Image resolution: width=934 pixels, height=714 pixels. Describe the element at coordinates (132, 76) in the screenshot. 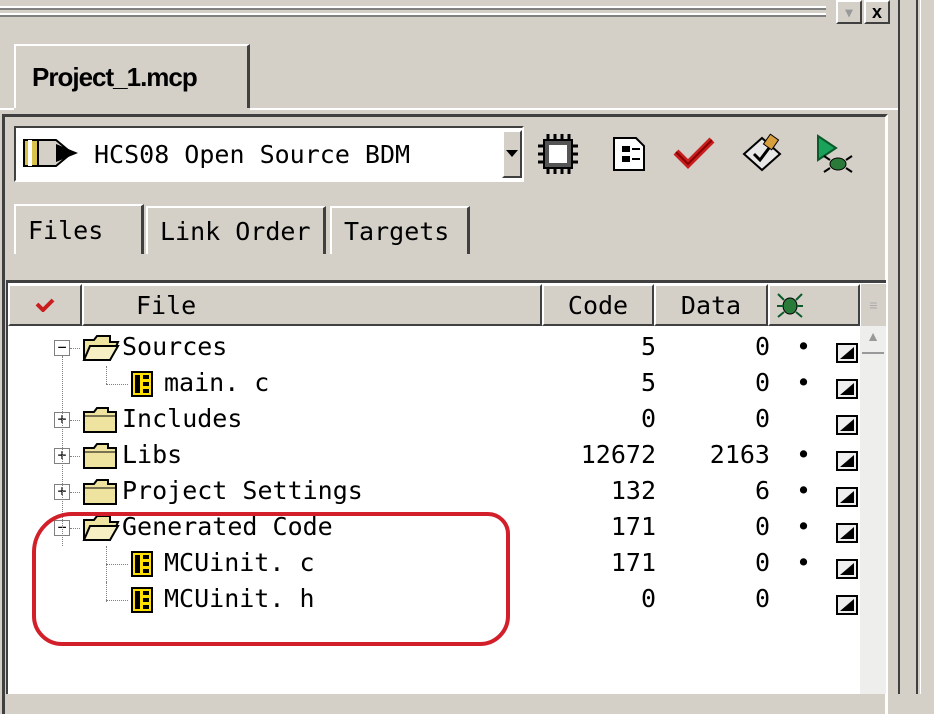

I see `project-tab: Project_1.mcp` at that location.